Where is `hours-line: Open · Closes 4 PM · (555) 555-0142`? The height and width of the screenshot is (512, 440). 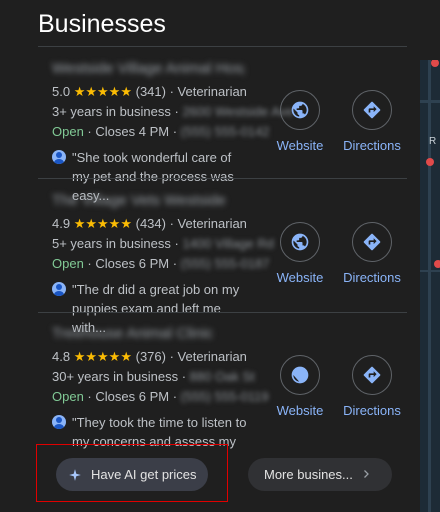 hours-line: Open · Closes 4 PM · (555) 555-0142 is located at coordinates (161, 131).